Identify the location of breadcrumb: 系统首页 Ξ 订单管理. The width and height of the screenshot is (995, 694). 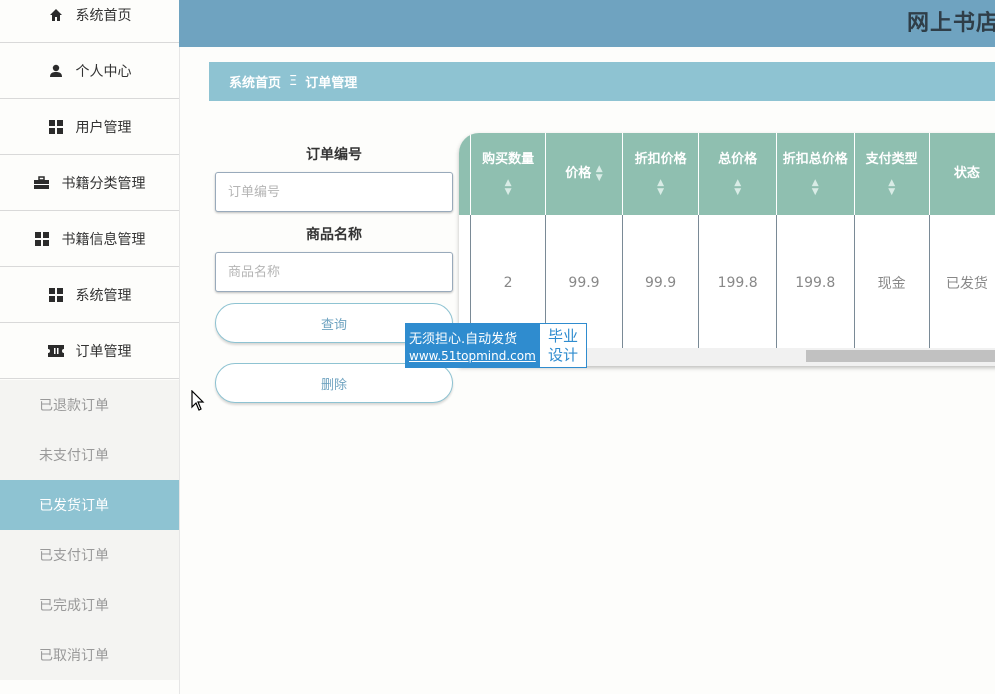
(602, 81).